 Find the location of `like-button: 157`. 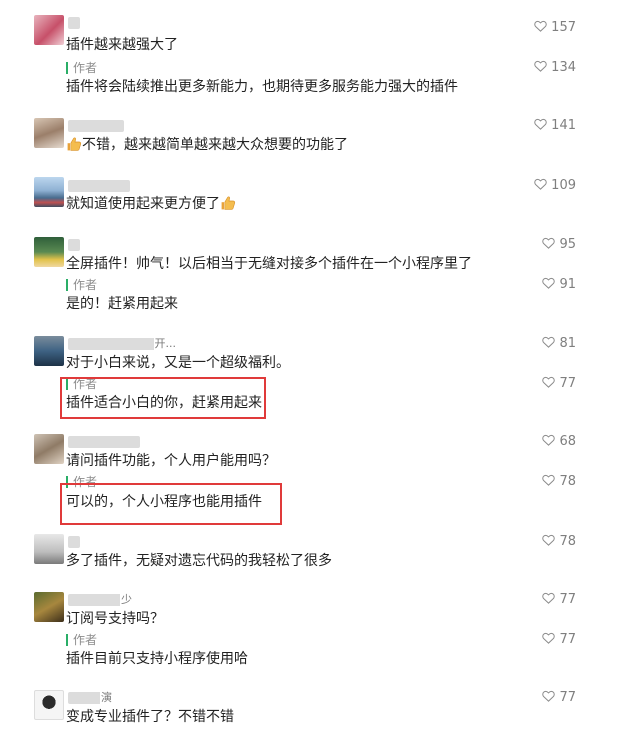

like-button: 157 is located at coordinates (555, 28).